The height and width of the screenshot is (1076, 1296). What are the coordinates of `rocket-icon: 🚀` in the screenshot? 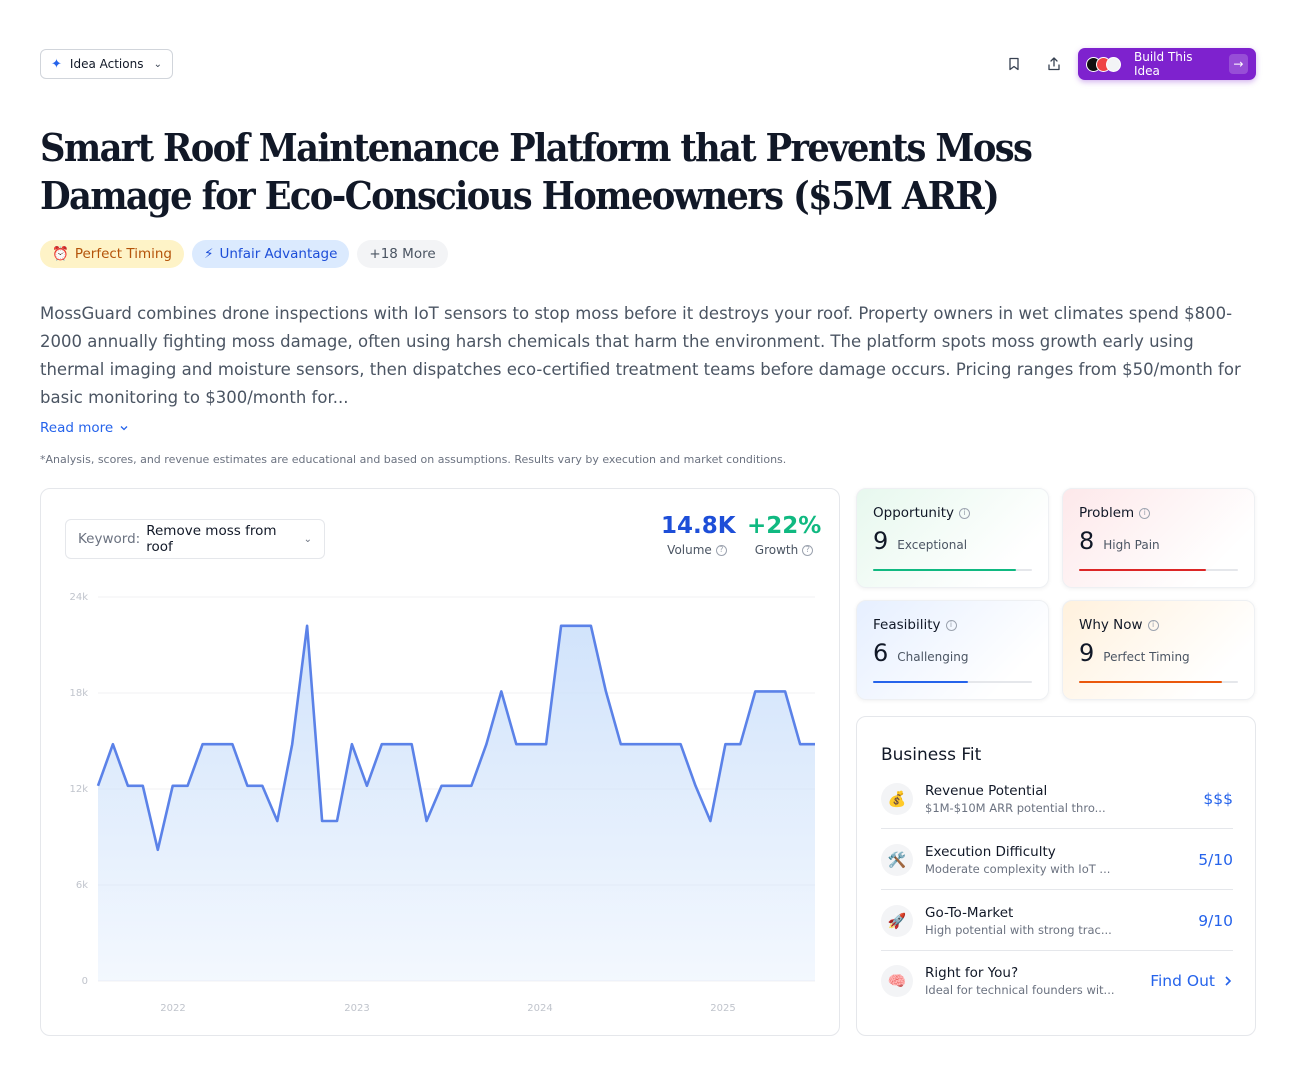 It's located at (897, 920).